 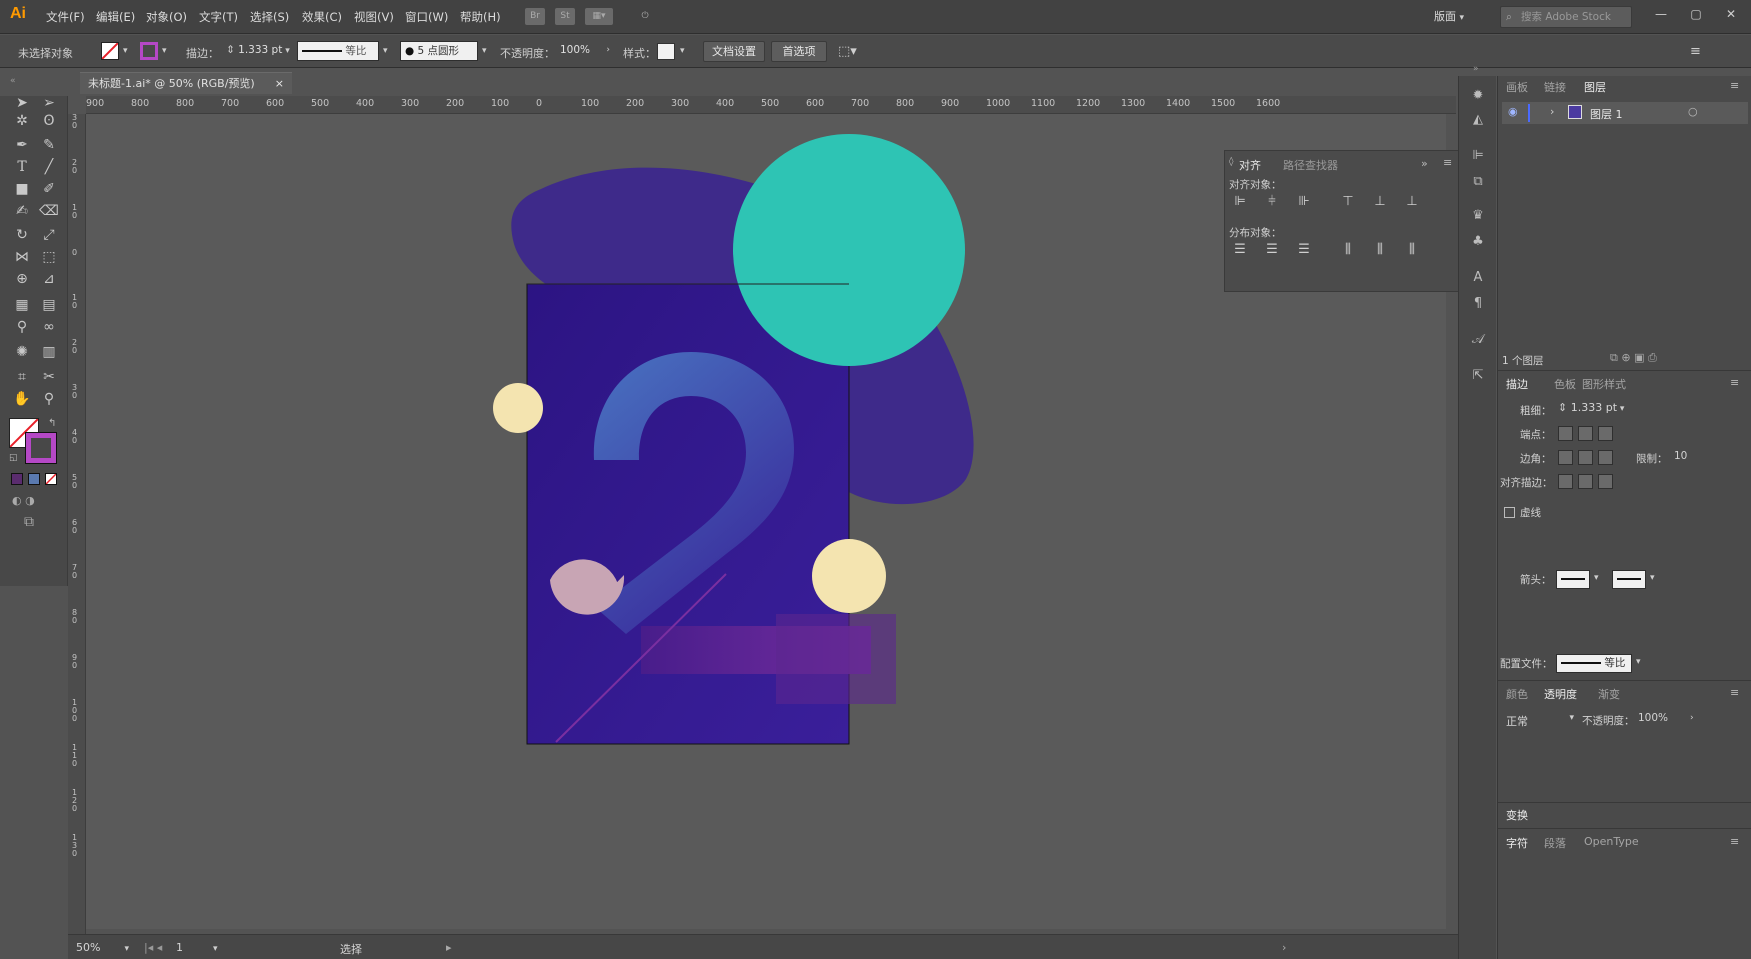 What do you see at coordinates (1555, 87) in the screenshot?
I see `tab-links: 链接` at bounding box center [1555, 87].